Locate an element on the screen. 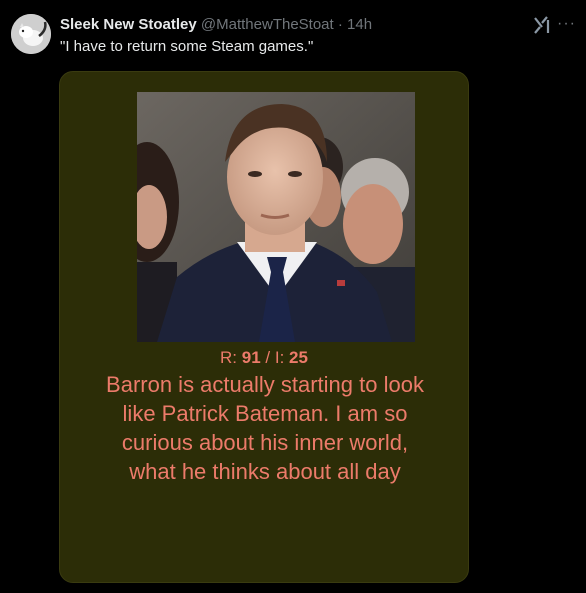 The image size is (586, 593). tweet-text: "I have to return some Steam games." is located at coordinates (187, 46).